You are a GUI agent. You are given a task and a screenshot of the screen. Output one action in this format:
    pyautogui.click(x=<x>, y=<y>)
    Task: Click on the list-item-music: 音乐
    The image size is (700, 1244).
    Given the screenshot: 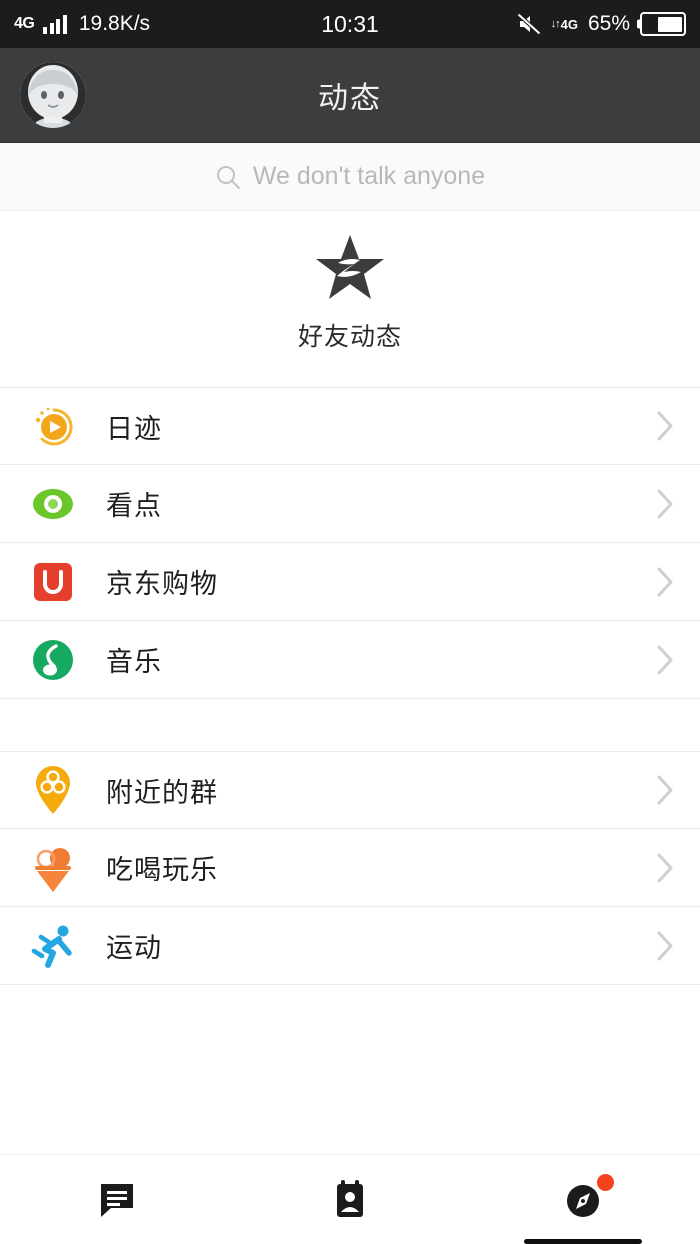 What is the action you would take?
    pyautogui.click(x=350, y=660)
    